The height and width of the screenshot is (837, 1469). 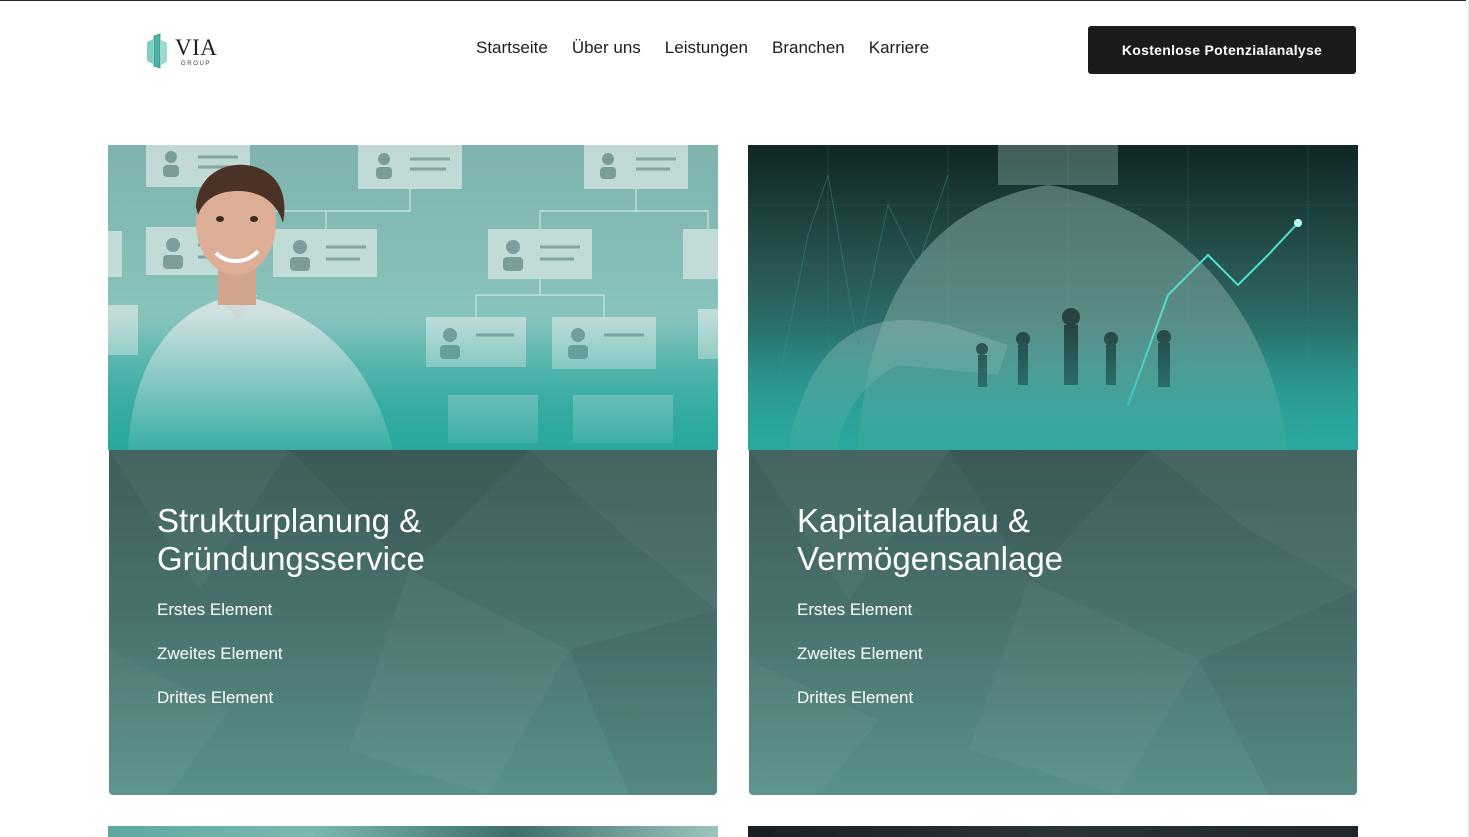 What do you see at coordinates (914, 520) in the screenshot?
I see `card-title-line1: Kapitalaufbau &` at bounding box center [914, 520].